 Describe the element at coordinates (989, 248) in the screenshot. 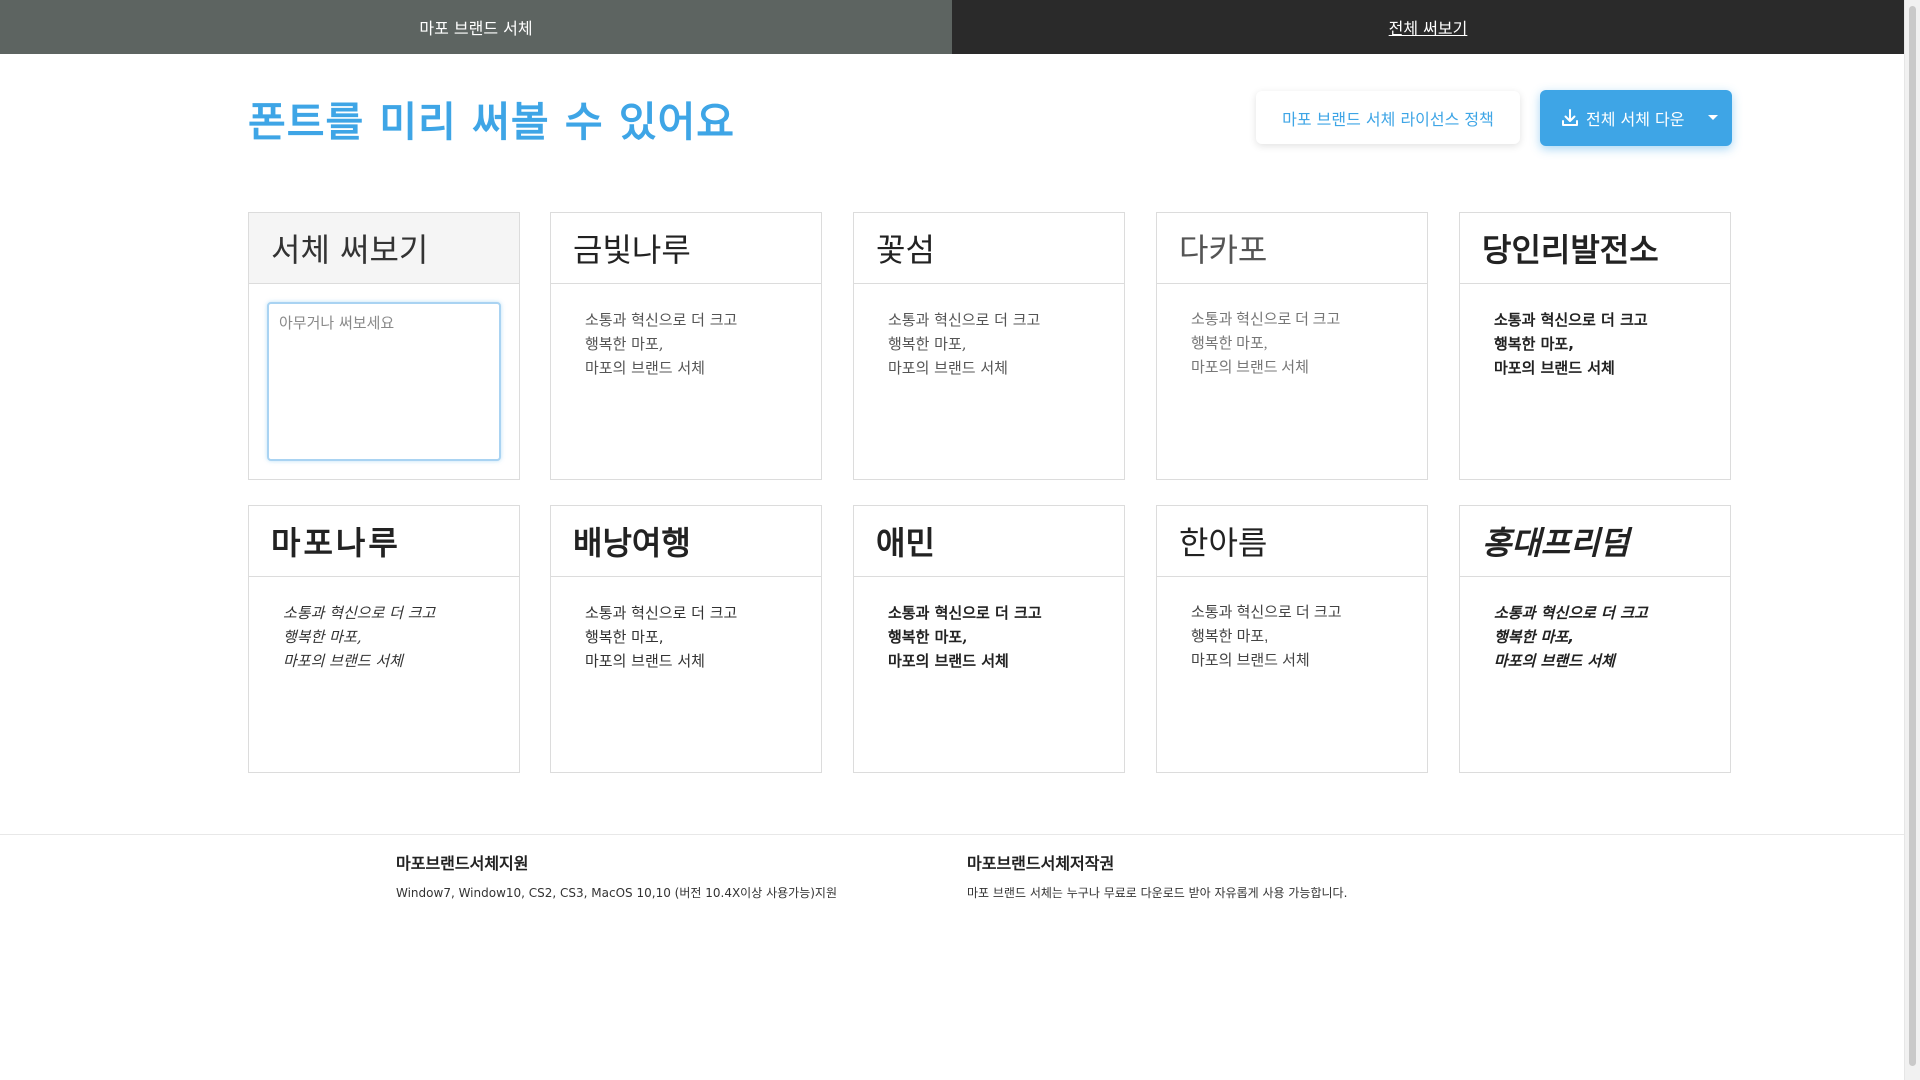

I see `font-name: 꽃섬` at that location.